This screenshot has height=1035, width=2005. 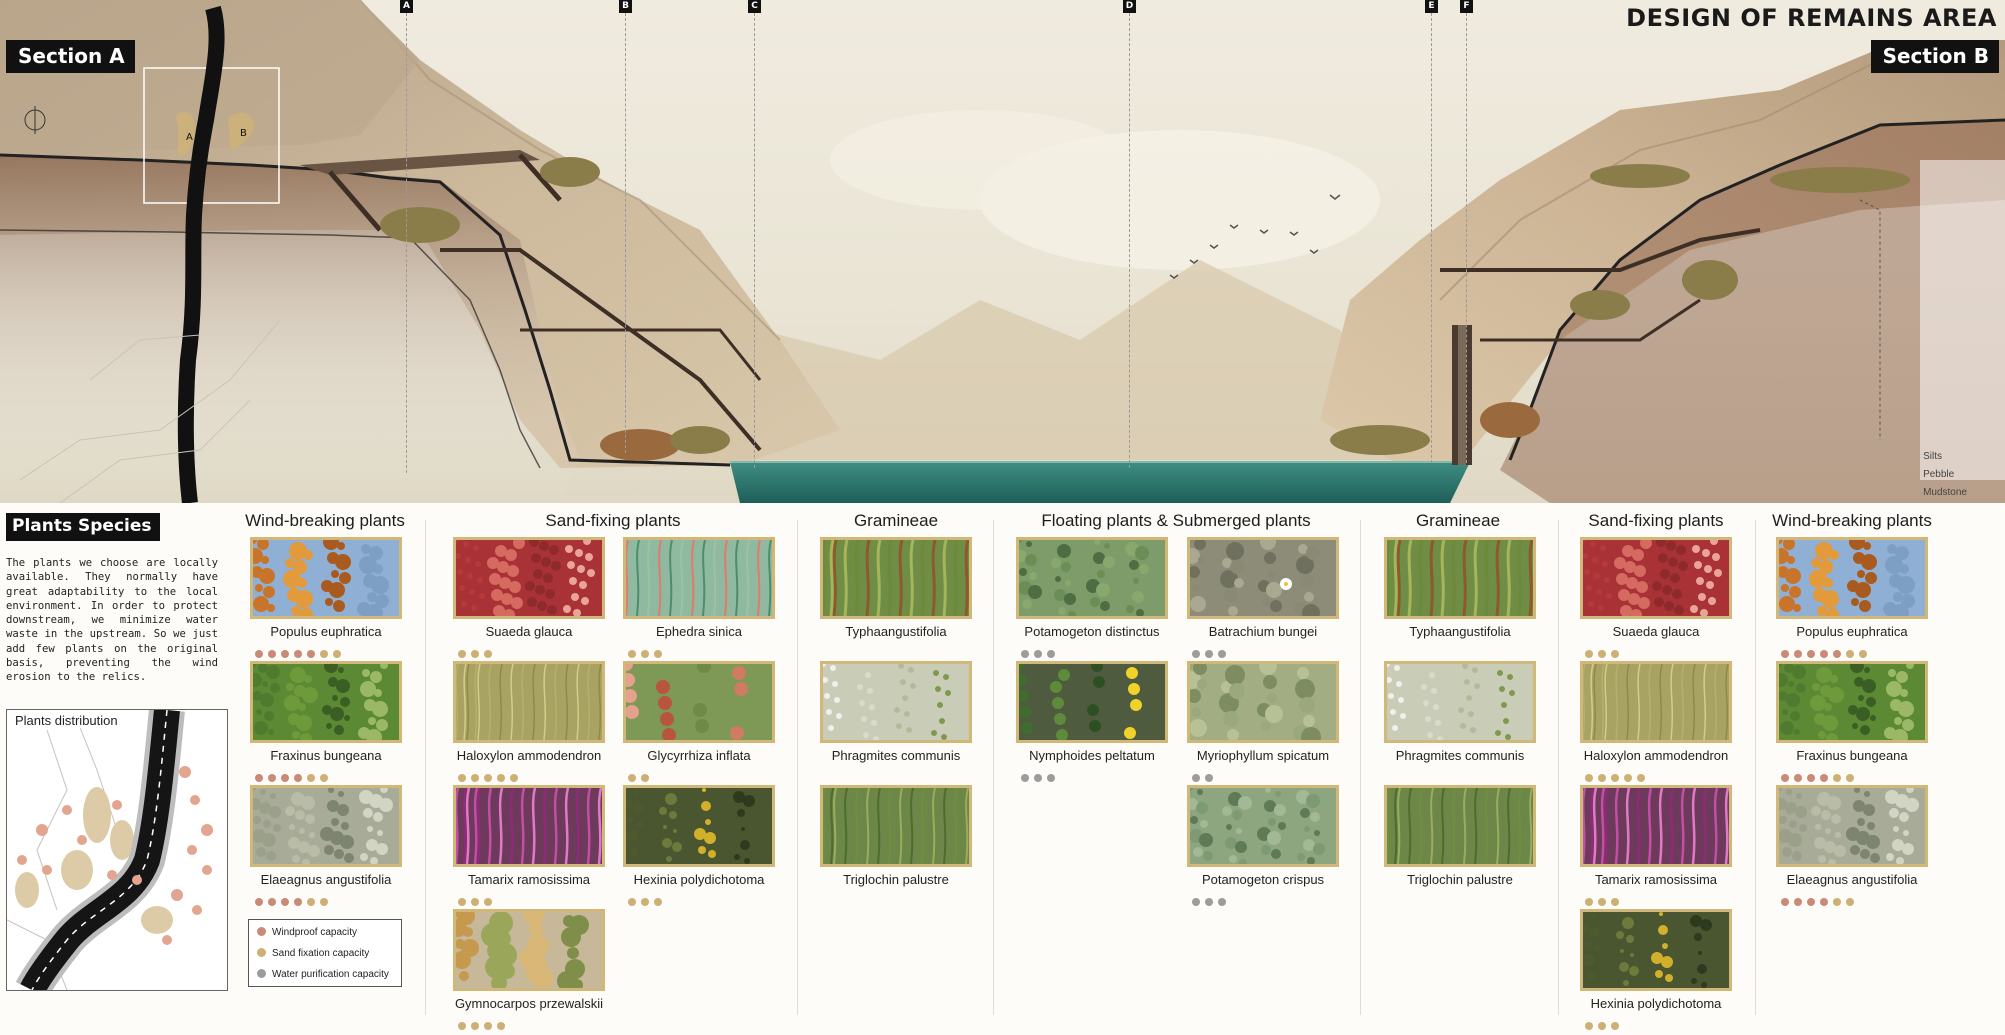 What do you see at coordinates (896, 844) in the screenshot?
I see `plant-card: Triglochin palustre` at bounding box center [896, 844].